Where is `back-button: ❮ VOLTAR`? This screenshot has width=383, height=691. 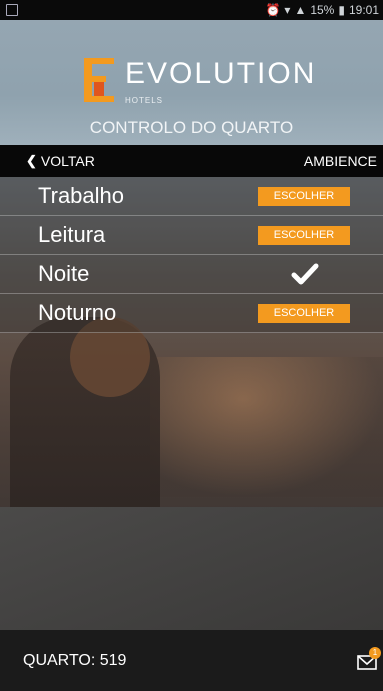
back-button: ❮ VOLTAR is located at coordinates (60, 161).